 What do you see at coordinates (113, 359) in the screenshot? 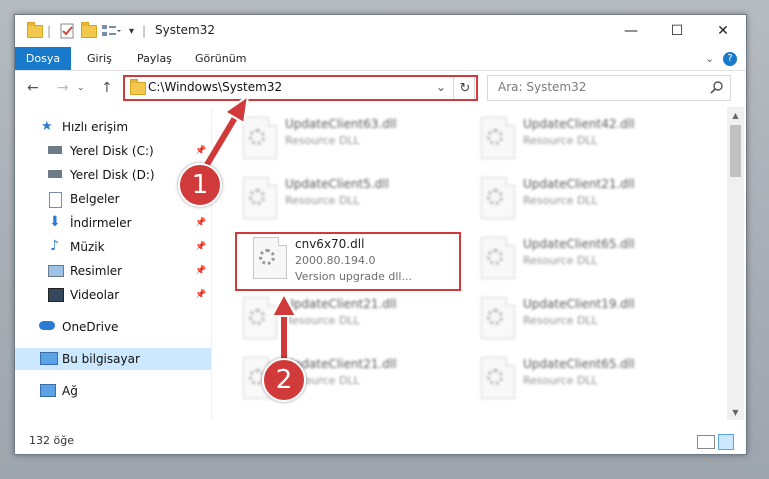
I see `sidebar-item-this-pc: Bu bilgisayar` at bounding box center [113, 359].